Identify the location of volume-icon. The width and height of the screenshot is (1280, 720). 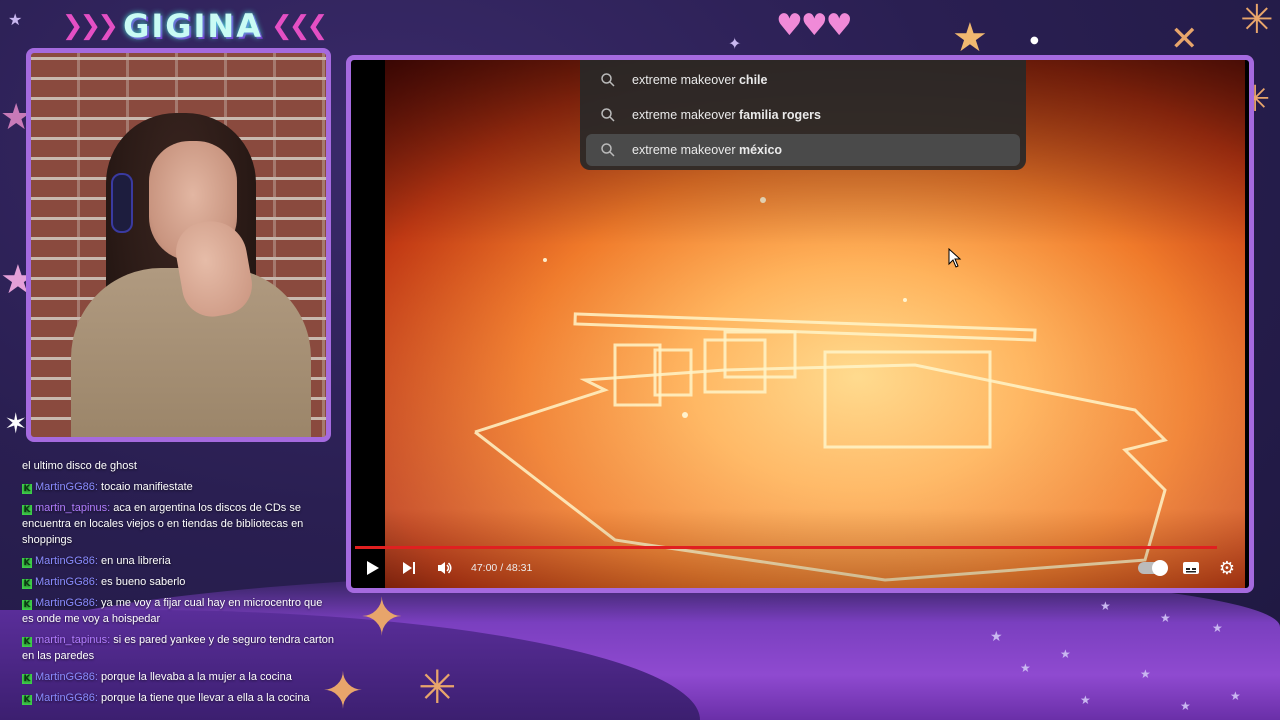
(445, 568).